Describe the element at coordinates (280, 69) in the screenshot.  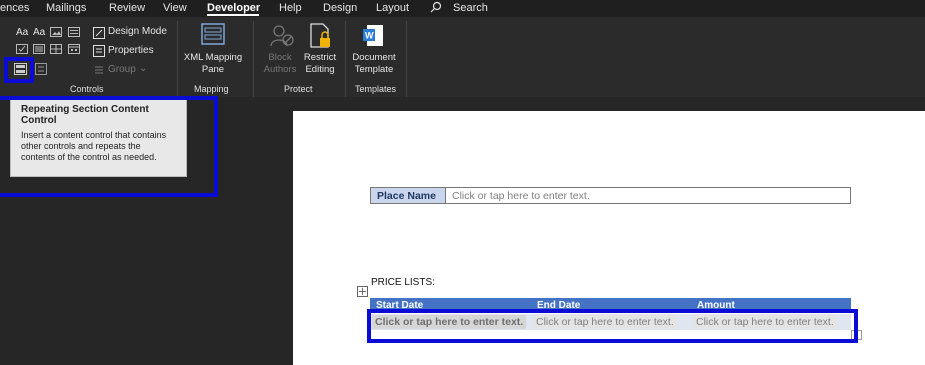
I see `block-authors-label-line2: Authors` at that location.